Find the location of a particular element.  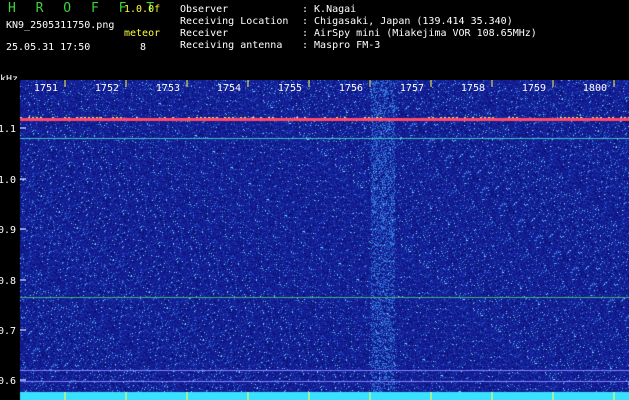

y-tick-label: 0.8 is located at coordinates (8, 281).